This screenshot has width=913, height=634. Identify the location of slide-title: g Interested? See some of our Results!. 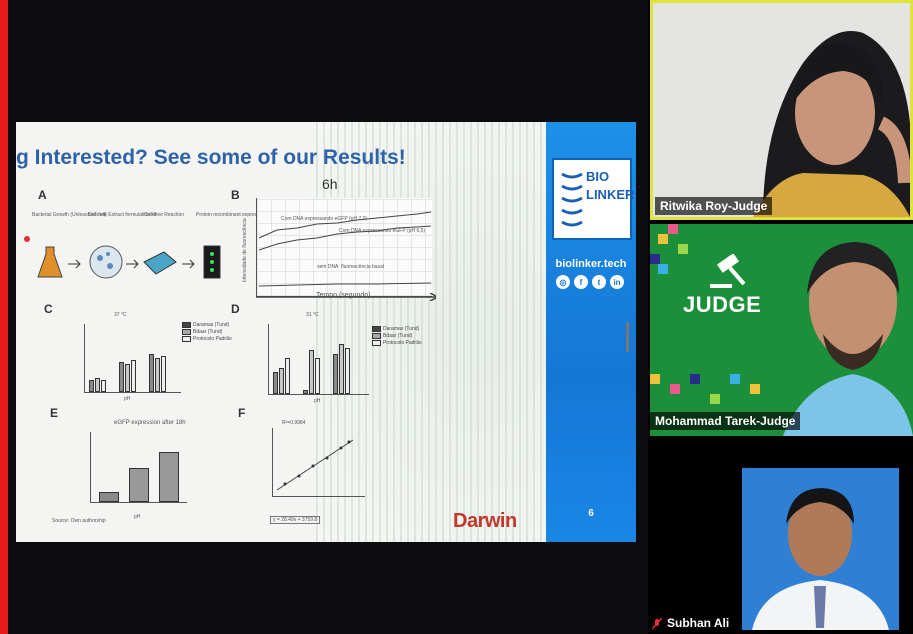
(211, 157).